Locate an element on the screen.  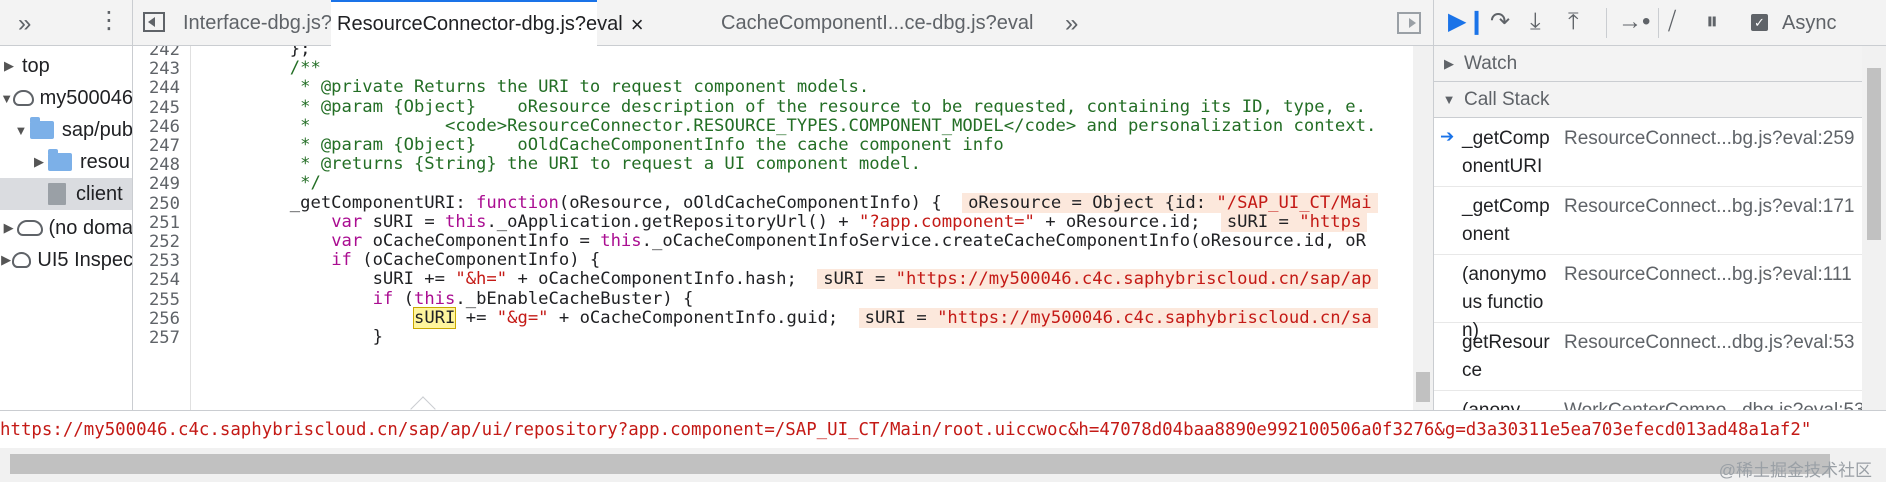
step-icon: →• is located at coordinates (1634, 22).